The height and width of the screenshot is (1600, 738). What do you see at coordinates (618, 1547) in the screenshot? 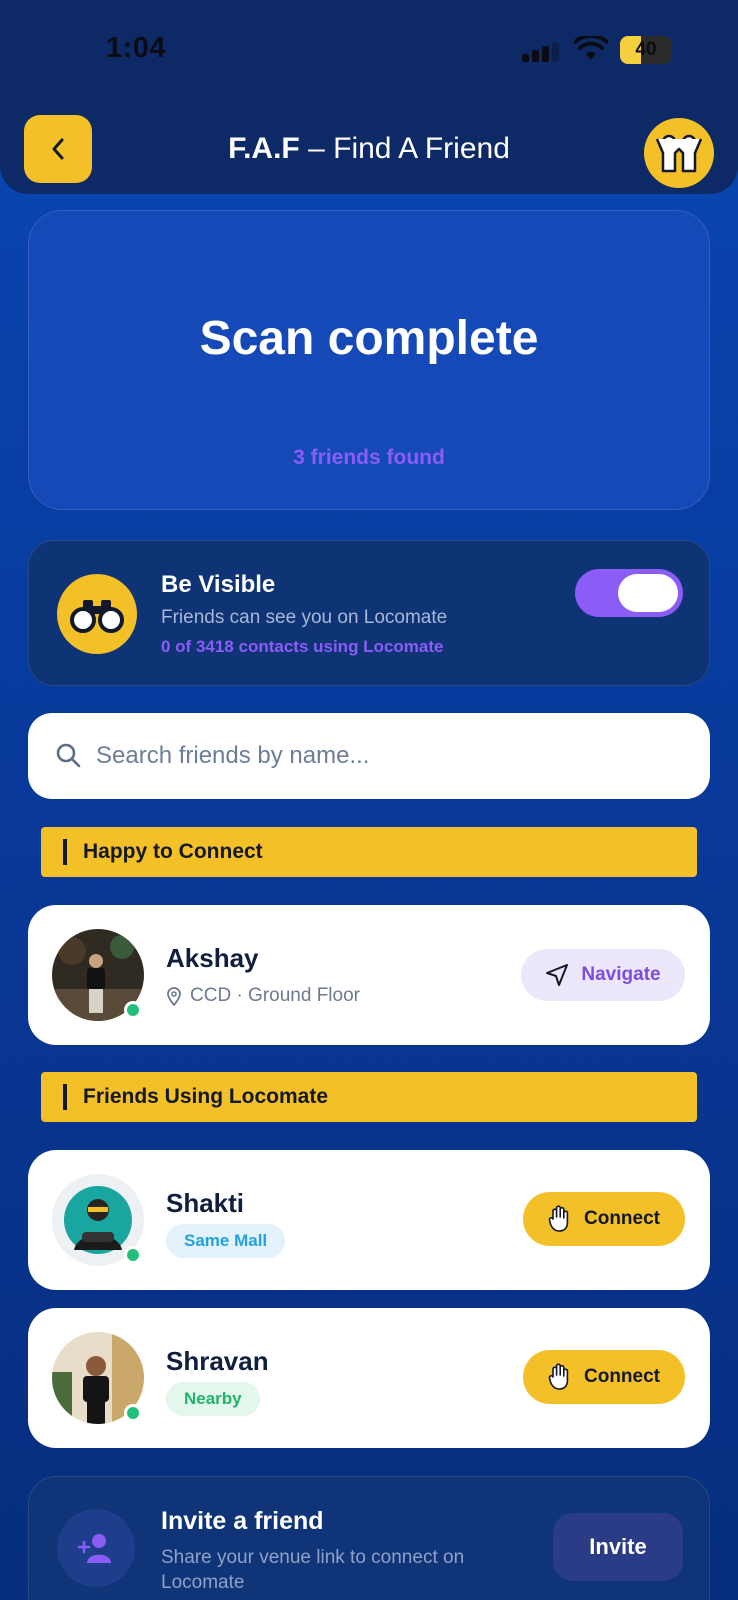
I see `invite-button: Invite` at bounding box center [618, 1547].